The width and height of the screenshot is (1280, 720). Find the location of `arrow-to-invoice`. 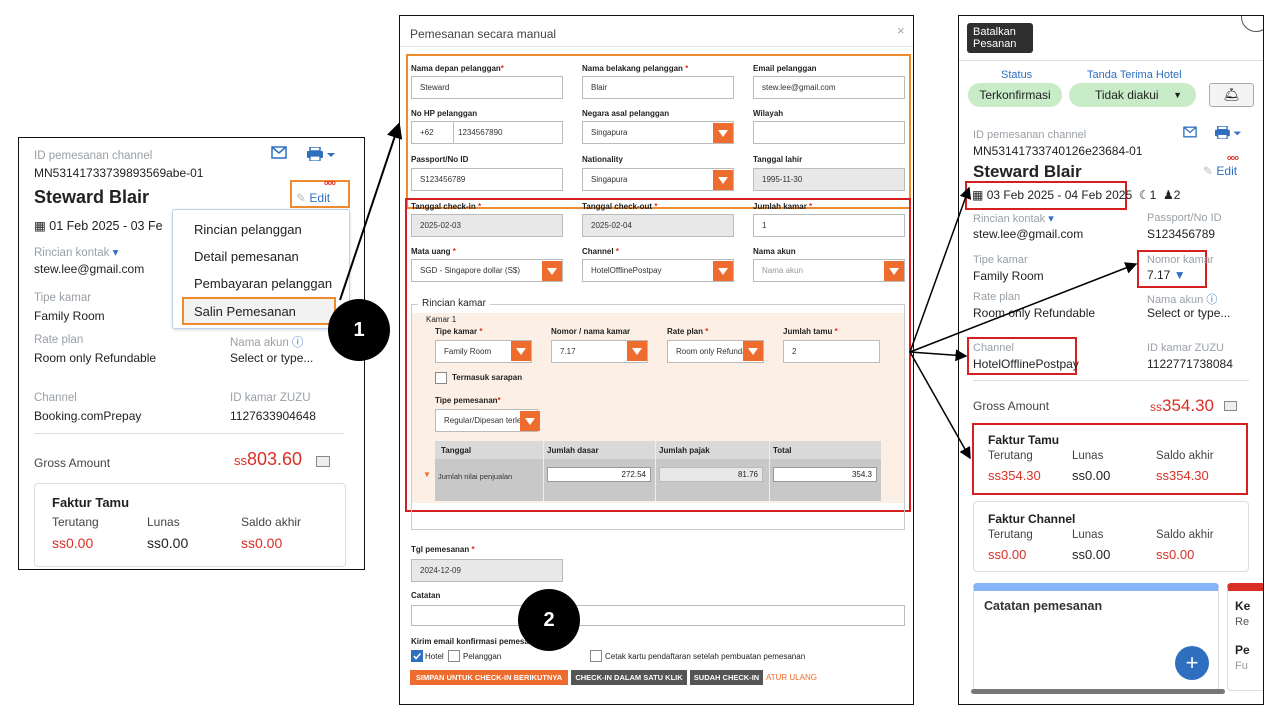

arrow-to-invoice is located at coordinates (940, 405).